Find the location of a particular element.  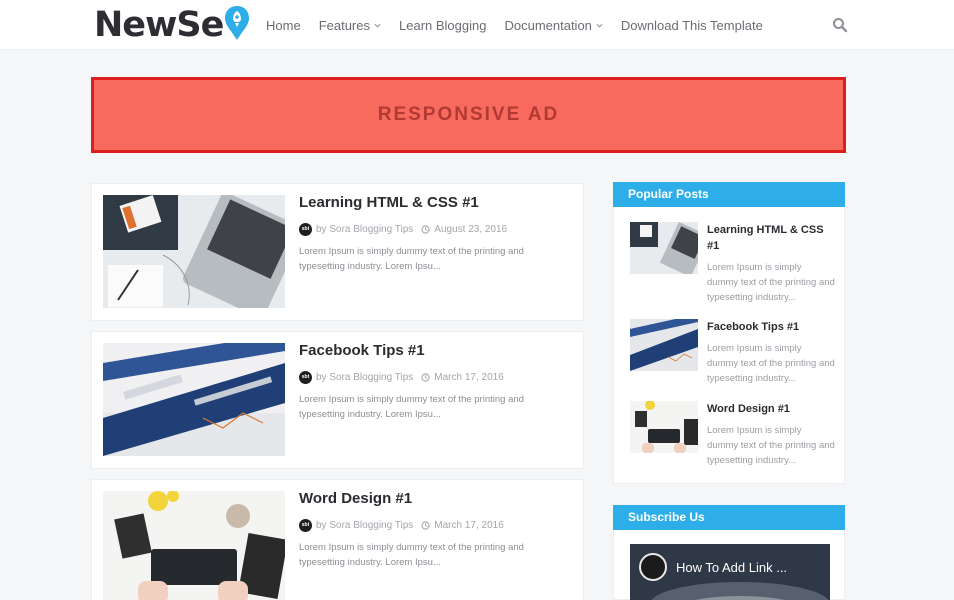

ad-label: RESPONSIVE AD is located at coordinates (468, 114).